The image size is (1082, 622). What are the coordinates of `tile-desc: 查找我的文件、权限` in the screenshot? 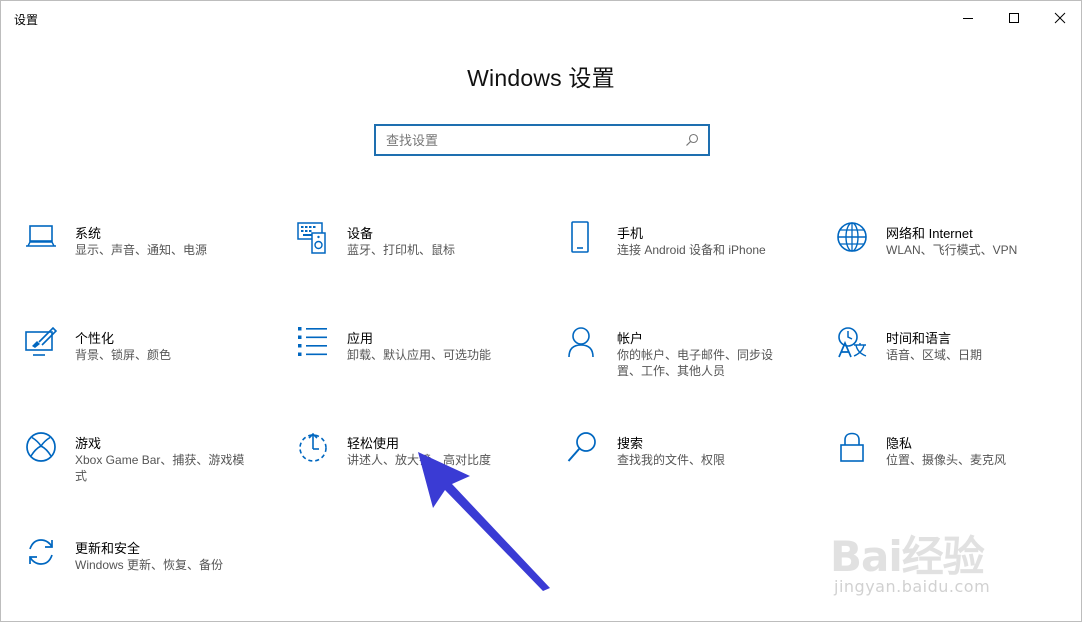 It's located at (671, 460).